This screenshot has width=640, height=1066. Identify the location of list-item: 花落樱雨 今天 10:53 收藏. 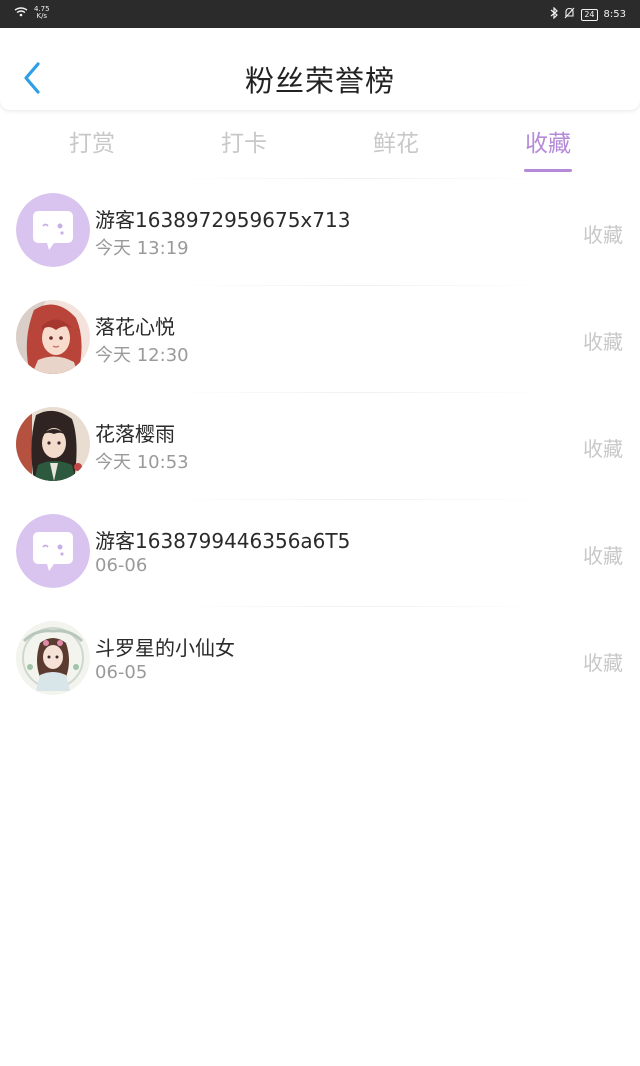
(320, 445).